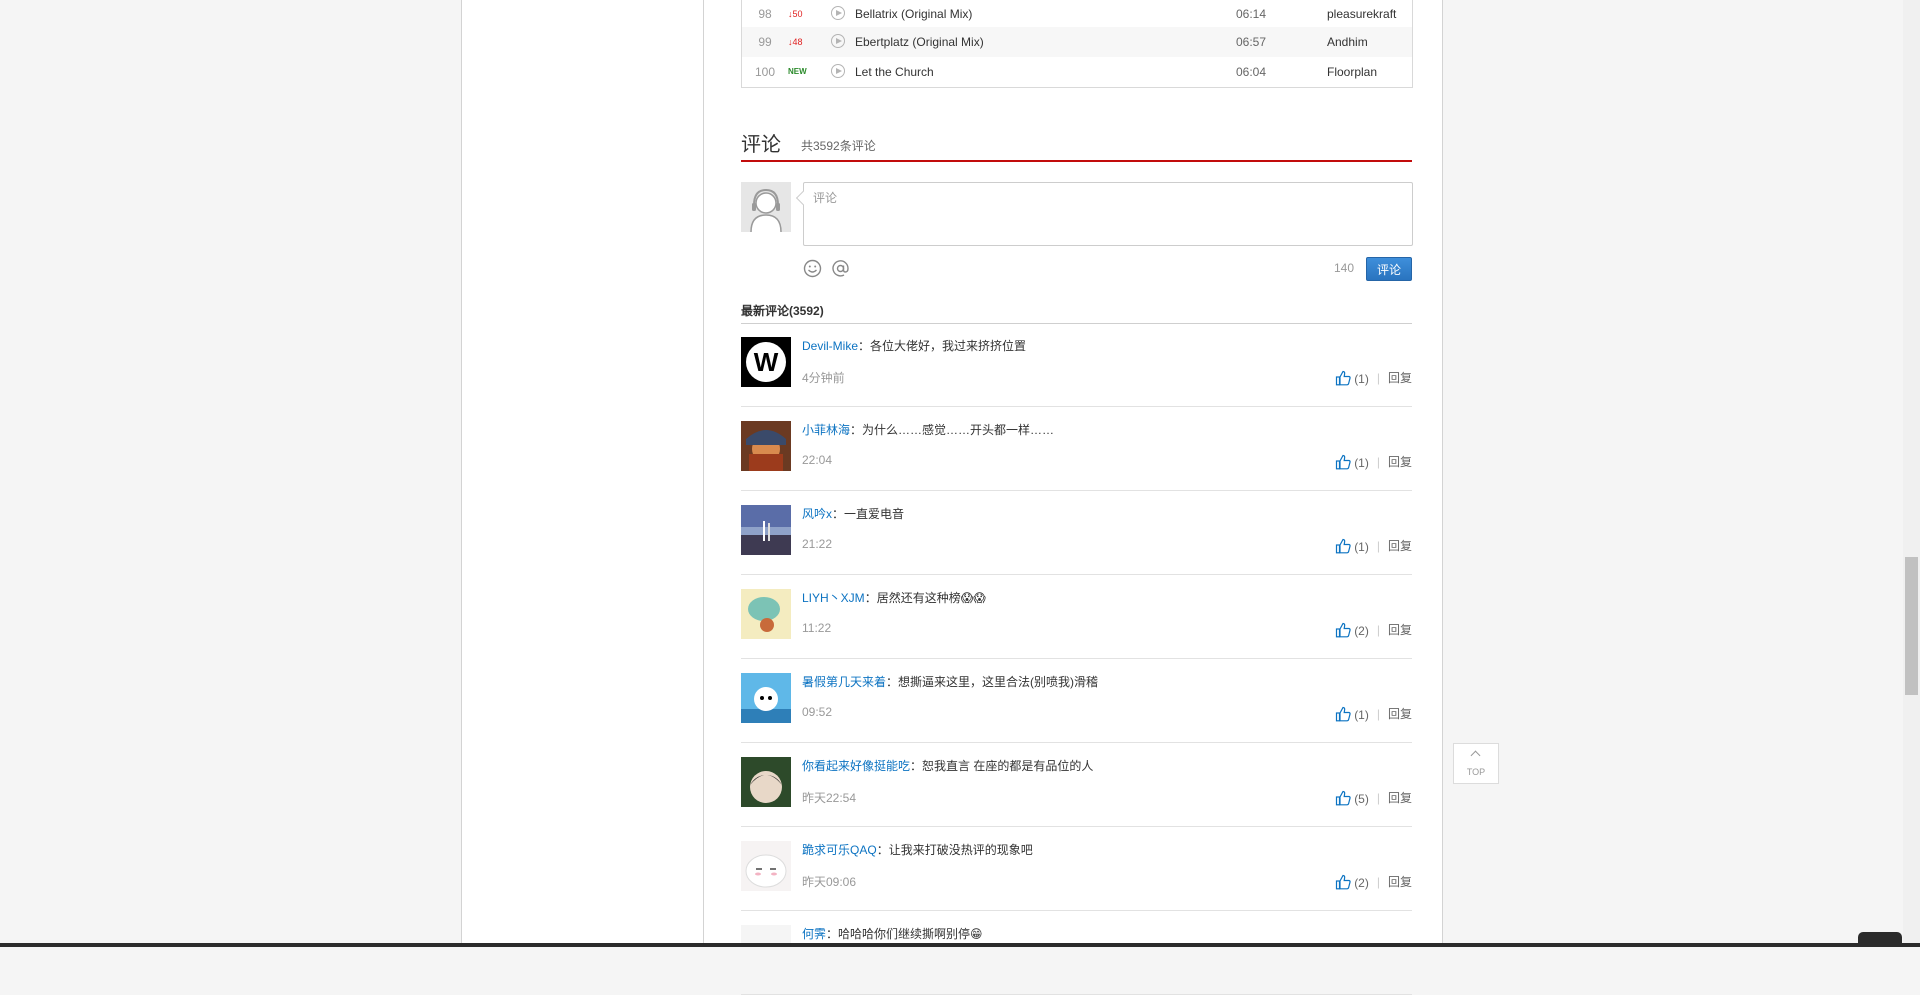  Describe the element at coordinates (817, 712) in the screenshot. I see `comment-time: 09:52` at that location.